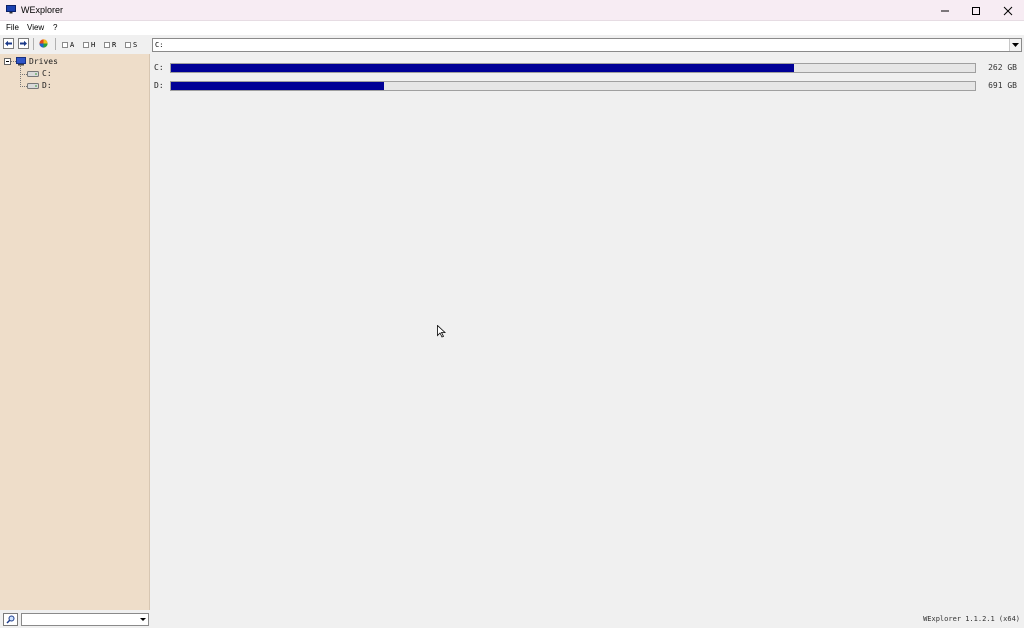 Image resolution: width=1024 pixels, height=628 pixels. I want to click on attr-label: A, so click(72, 44).